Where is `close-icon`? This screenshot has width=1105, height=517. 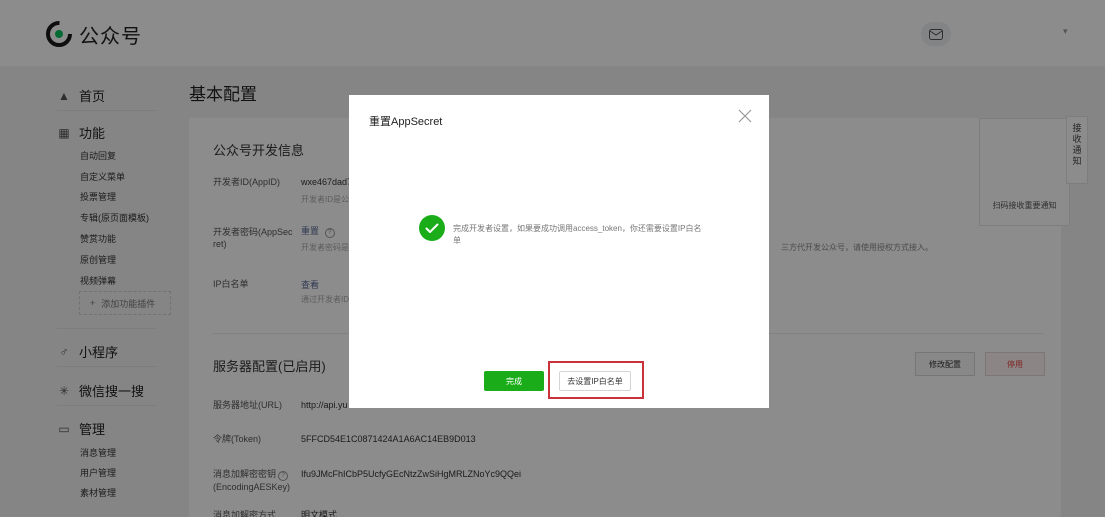 close-icon is located at coordinates (745, 116).